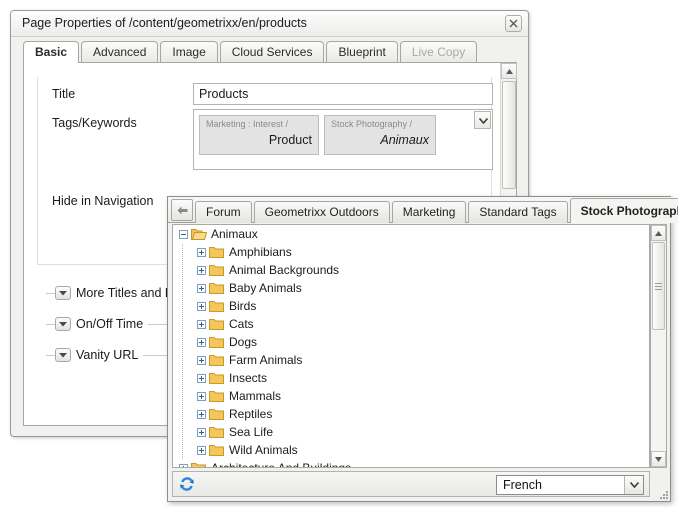  I want to click on section-label: Vanity URL, so click(107, 355).